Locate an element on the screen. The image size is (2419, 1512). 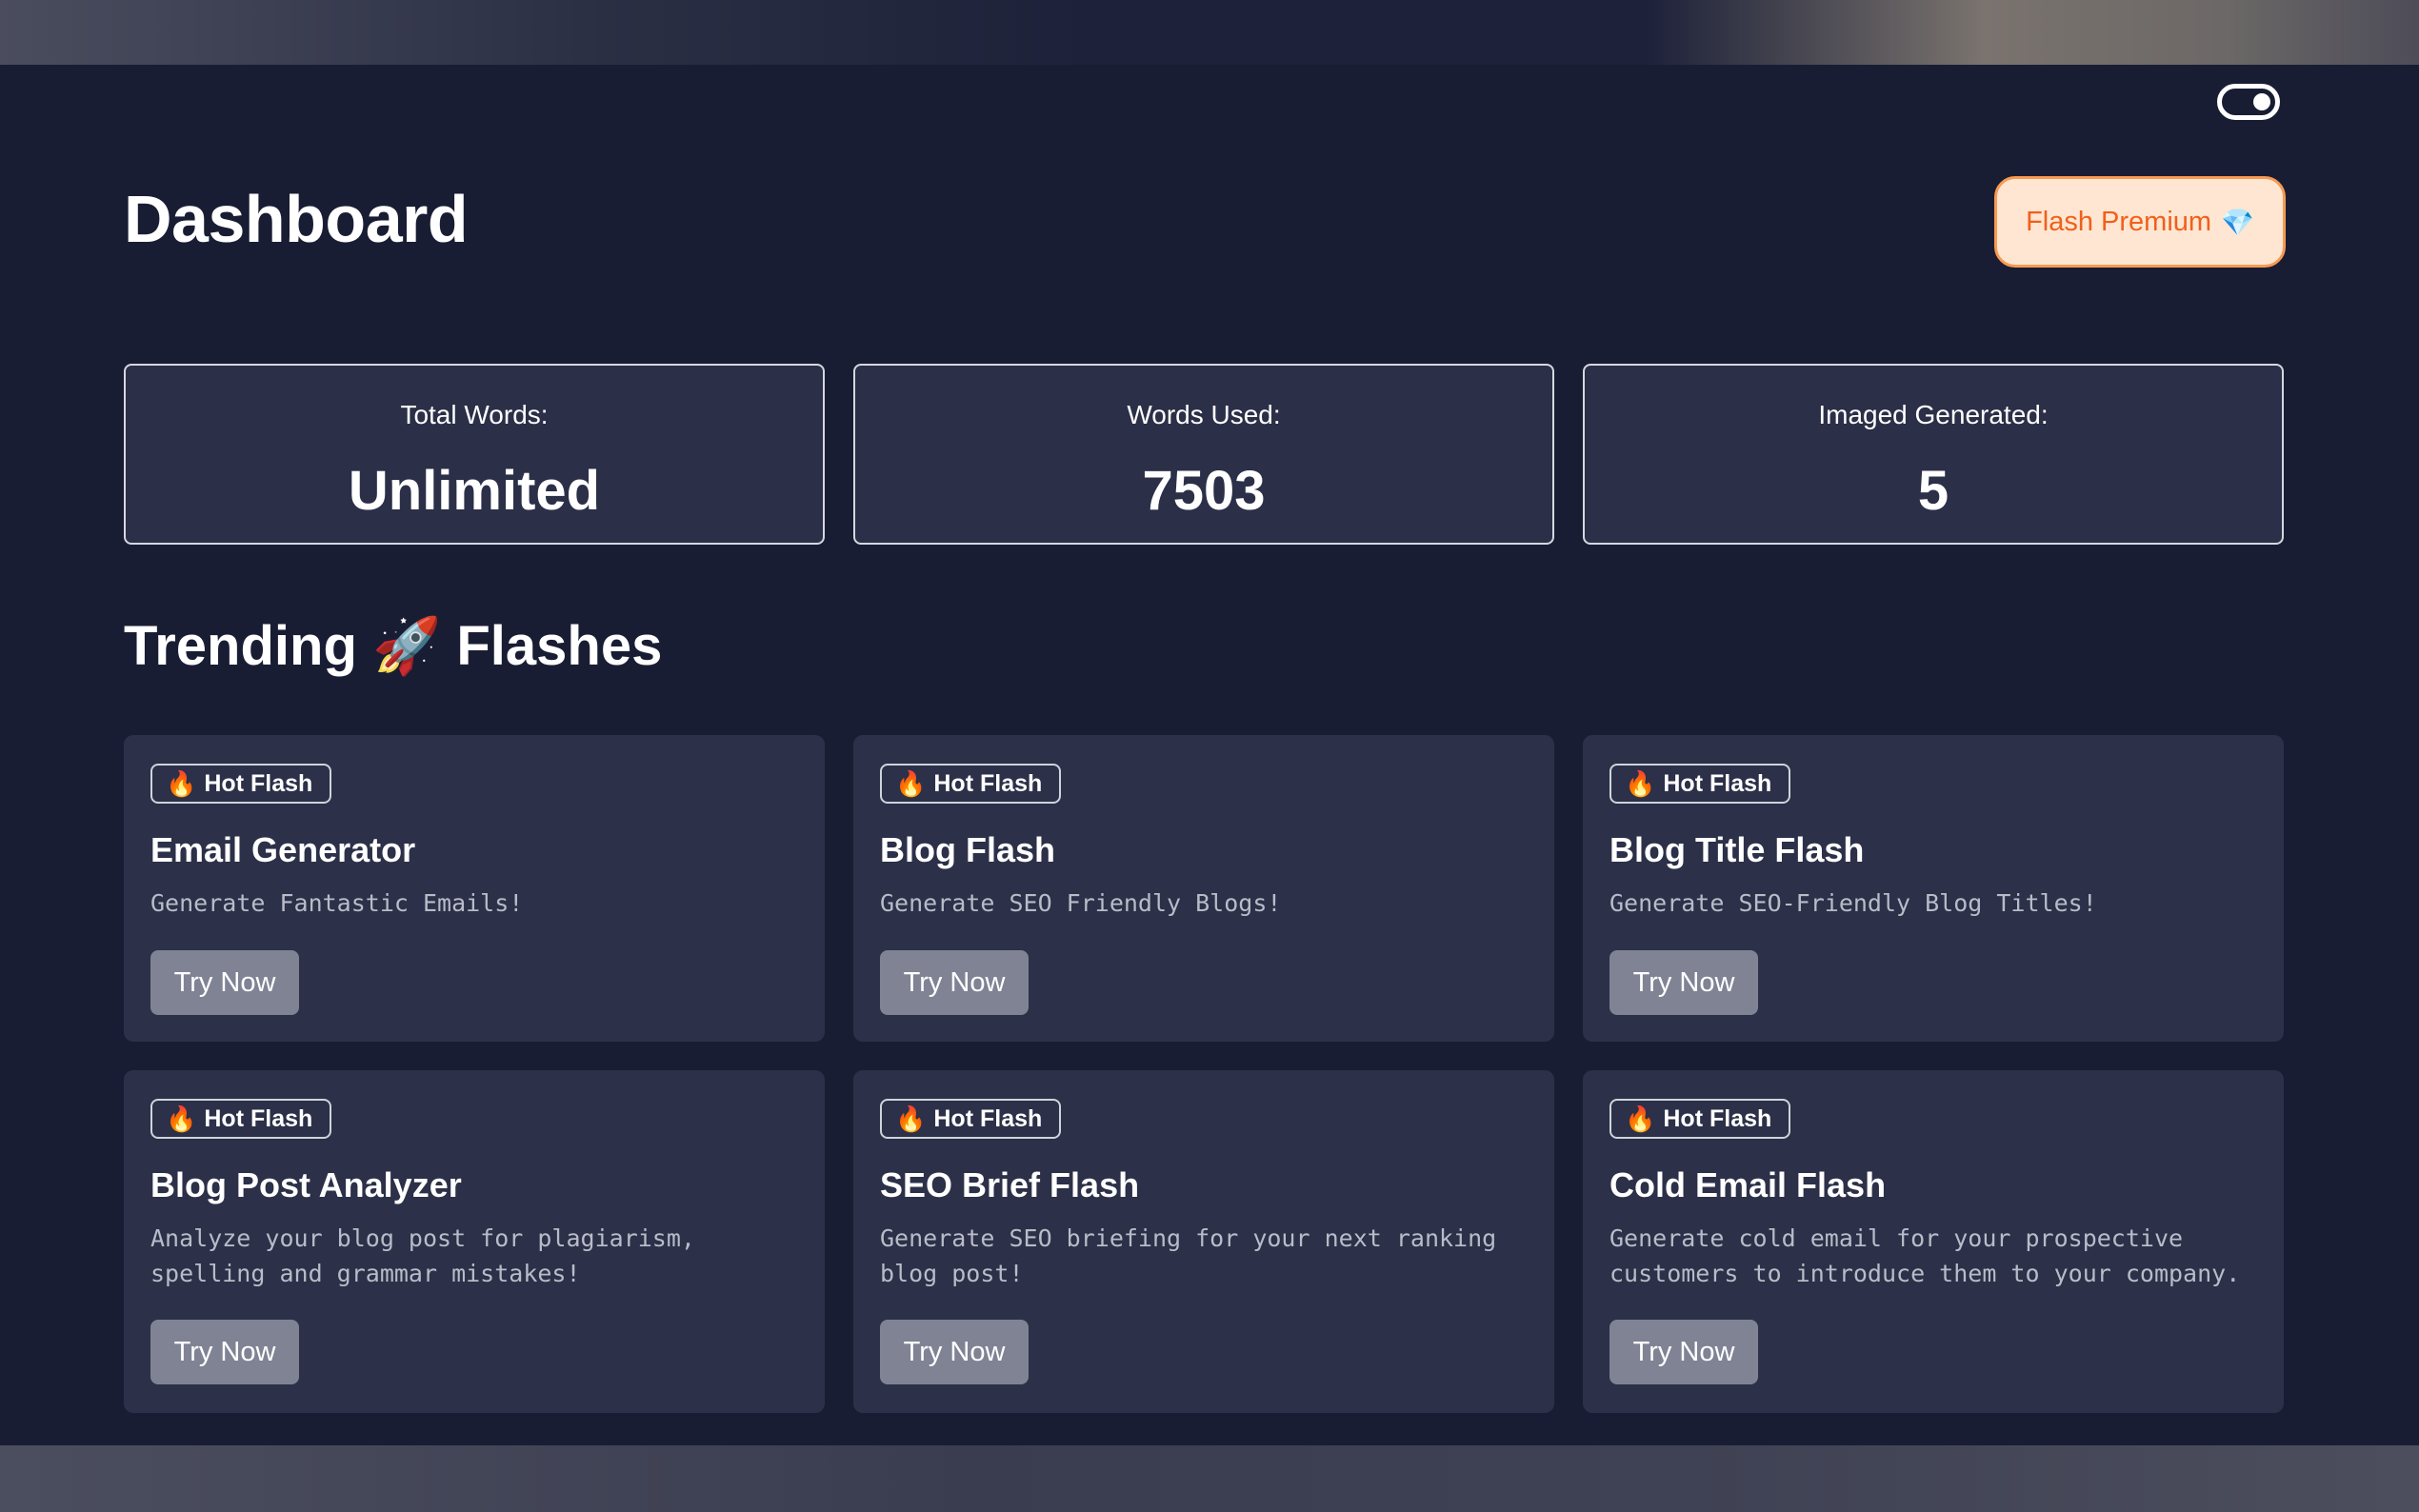
stat-label: Imaged Generated: is located at coordinates (1933, 414).